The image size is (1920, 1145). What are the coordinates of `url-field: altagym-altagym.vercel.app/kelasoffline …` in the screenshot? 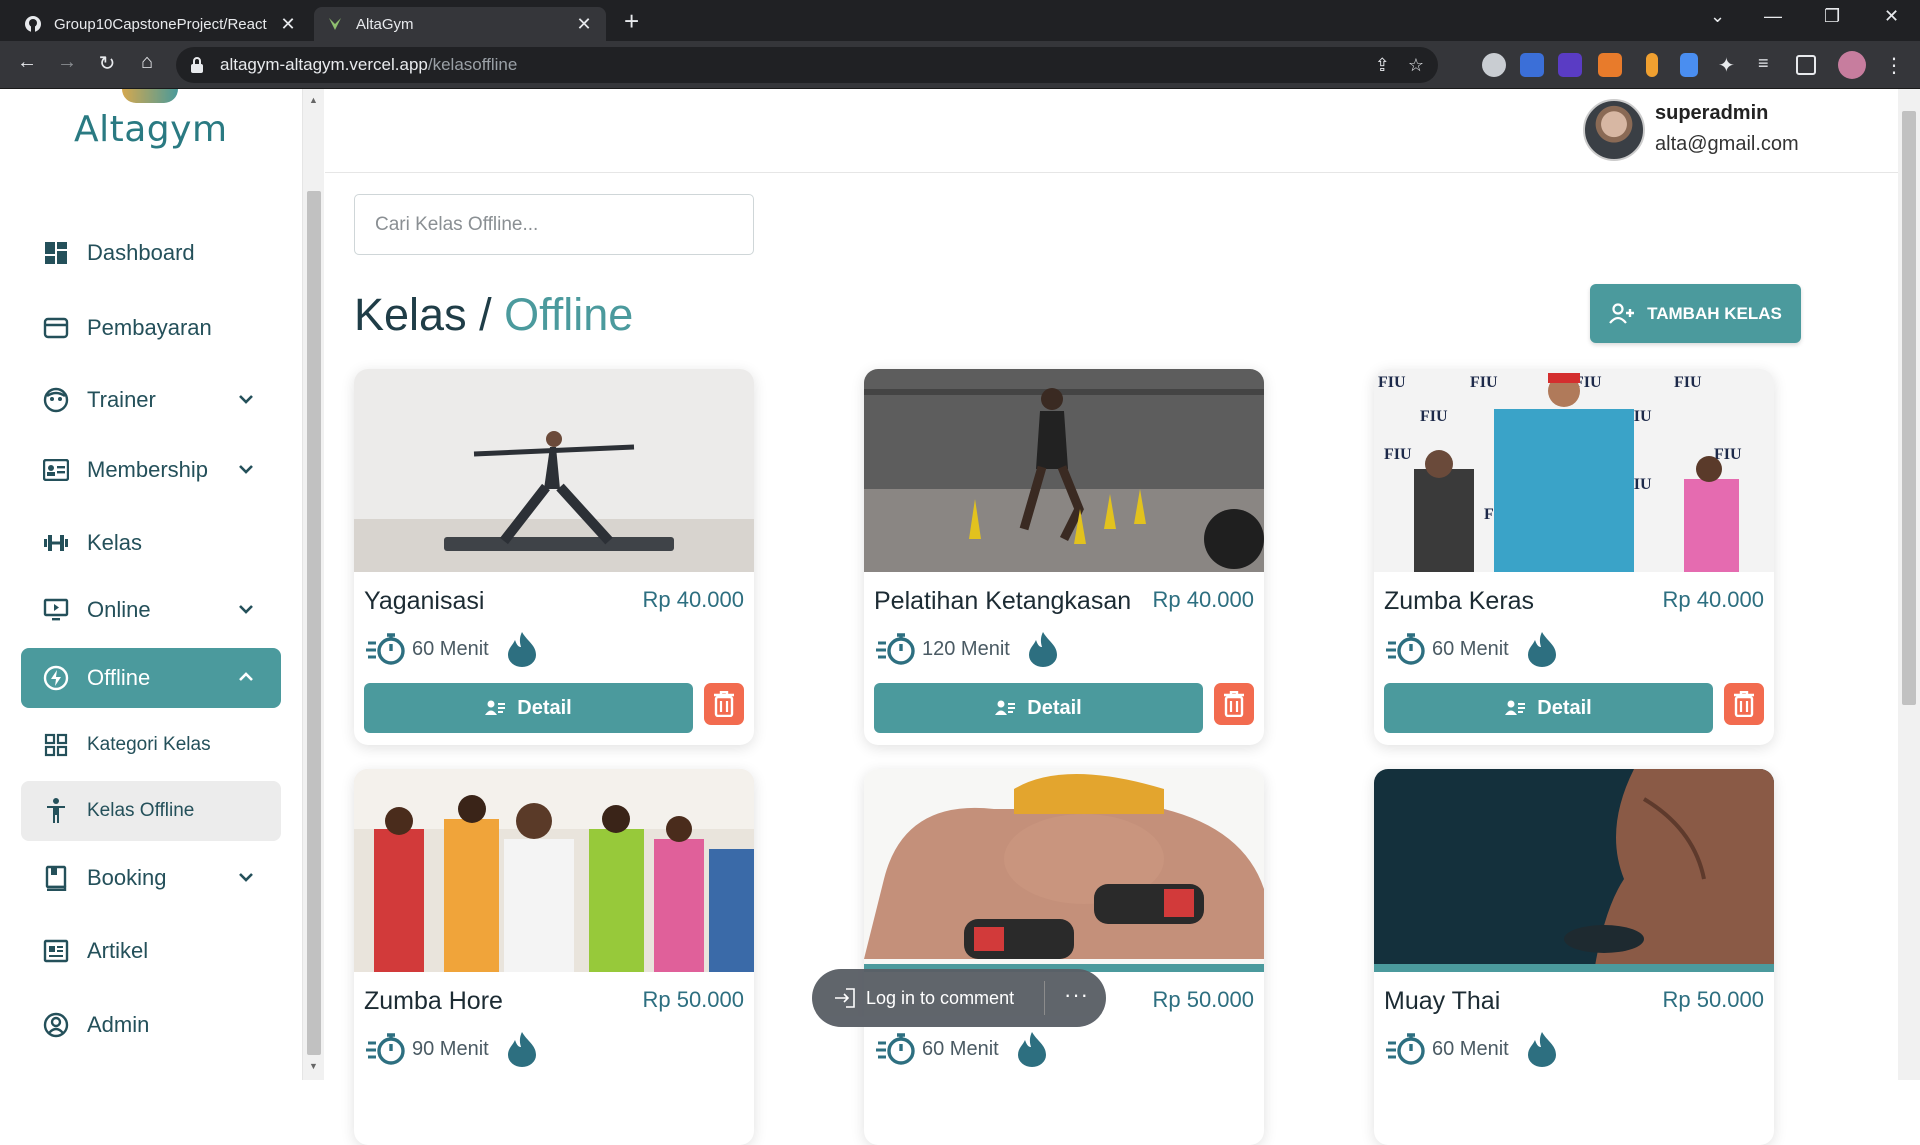 It's located at (807, 65).